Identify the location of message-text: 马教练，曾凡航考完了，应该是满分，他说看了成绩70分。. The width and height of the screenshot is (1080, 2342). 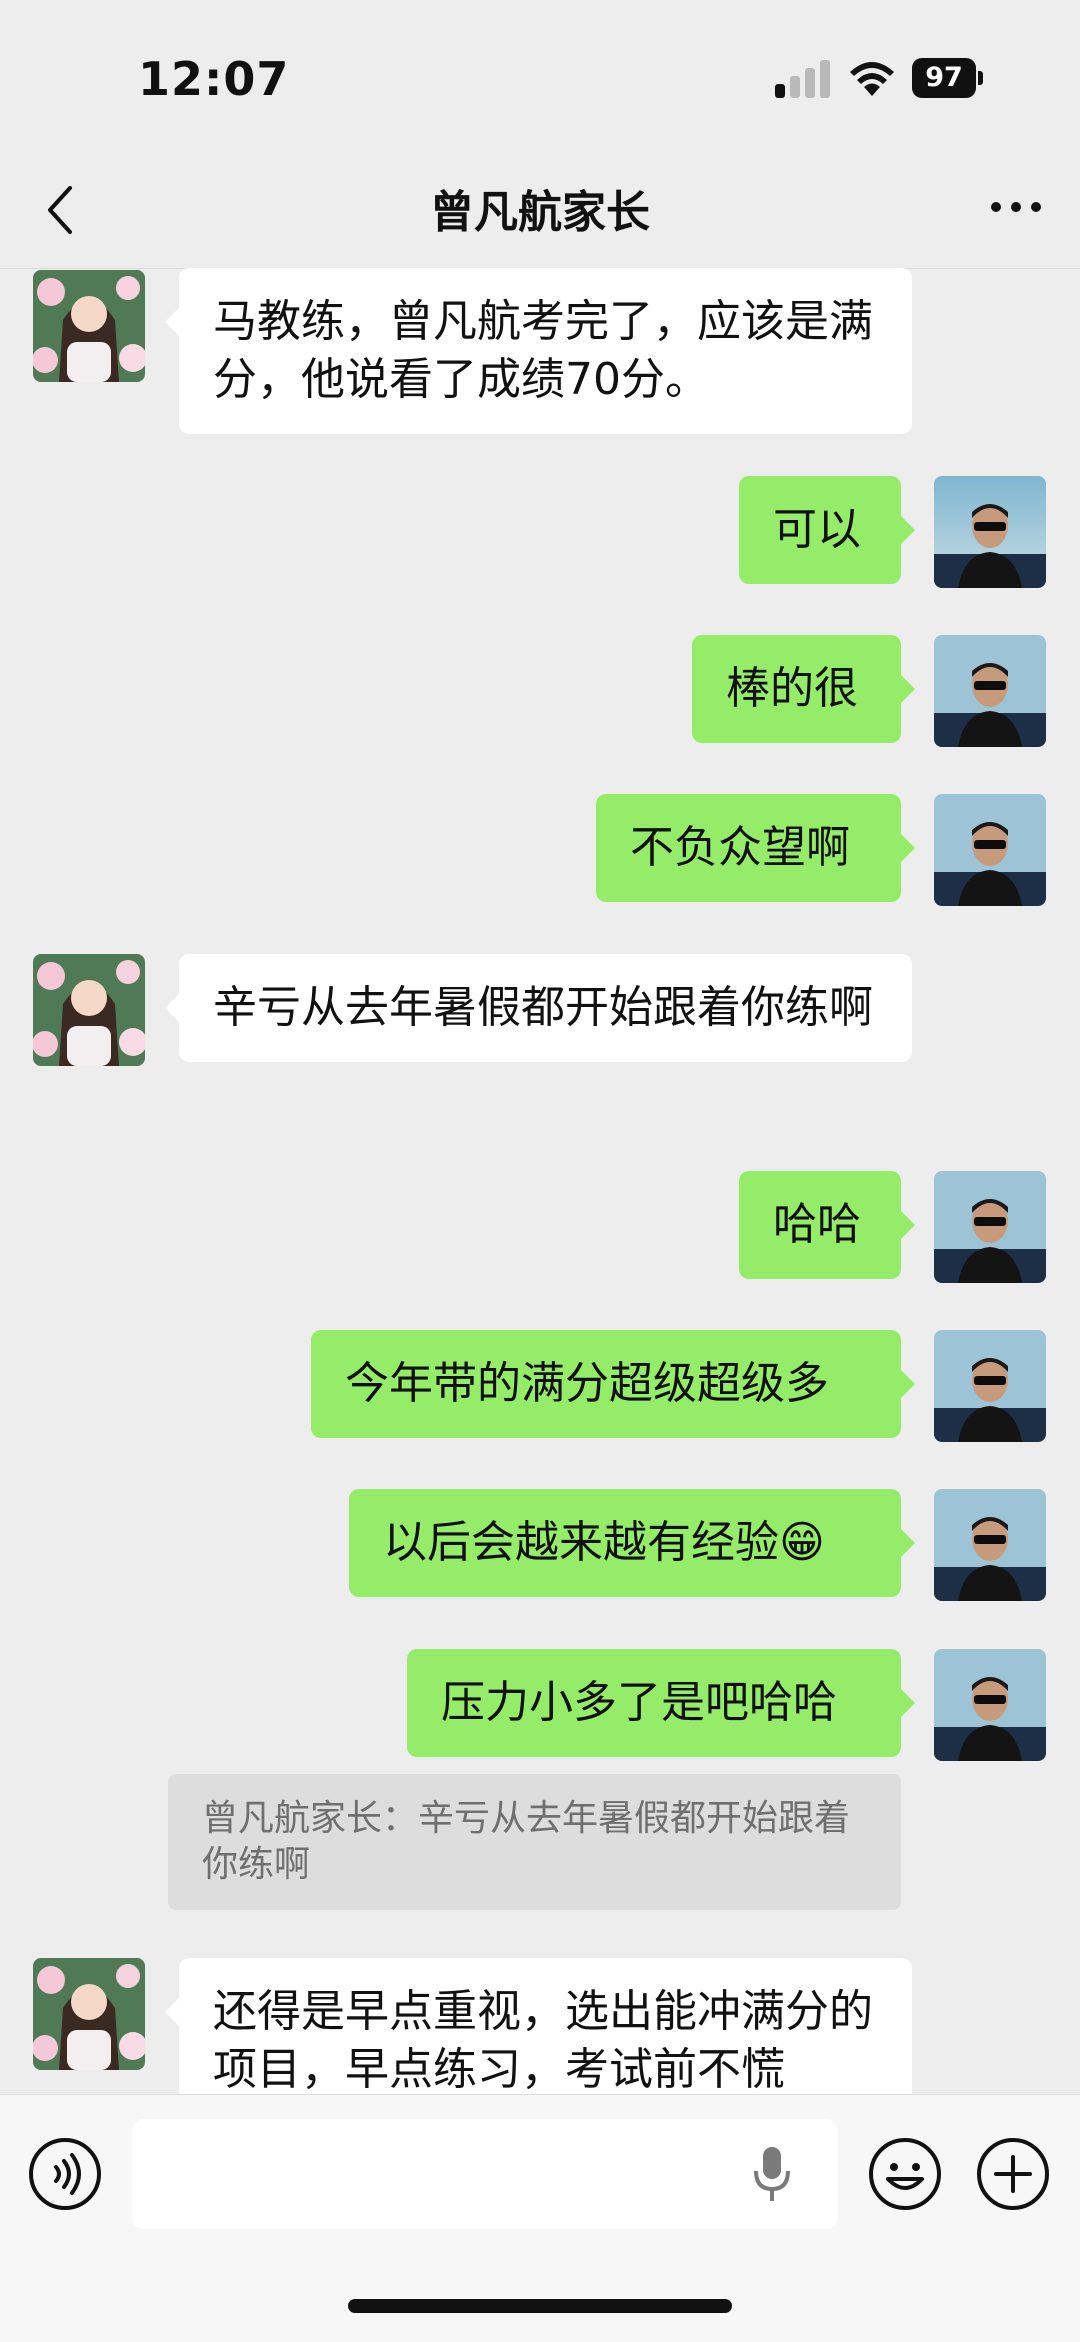
(538, 351).